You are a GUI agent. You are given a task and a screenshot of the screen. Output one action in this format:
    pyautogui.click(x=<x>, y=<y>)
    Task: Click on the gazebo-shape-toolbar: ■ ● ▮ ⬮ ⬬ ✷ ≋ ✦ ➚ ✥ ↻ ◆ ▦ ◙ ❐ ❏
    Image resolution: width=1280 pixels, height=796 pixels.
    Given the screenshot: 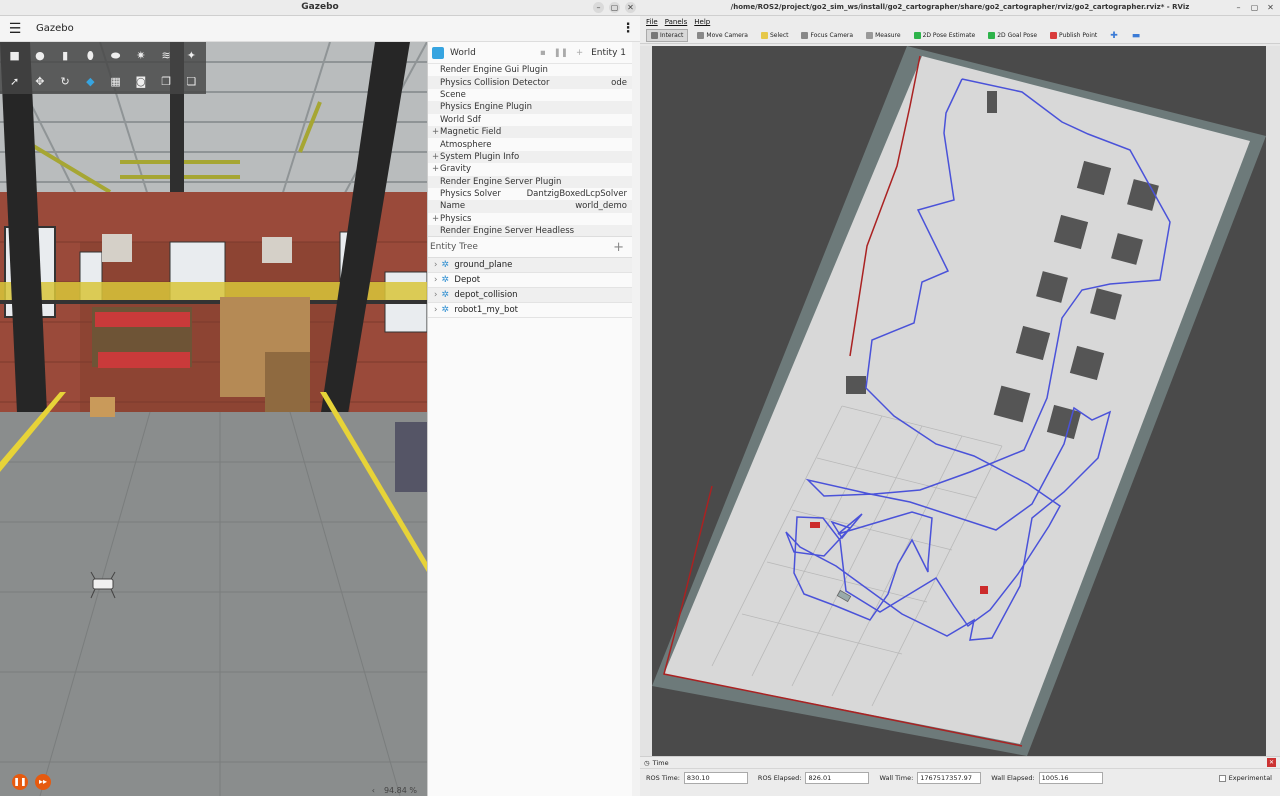 What is the action you would take?
    pyautogui.click(x=103, y=68)
    